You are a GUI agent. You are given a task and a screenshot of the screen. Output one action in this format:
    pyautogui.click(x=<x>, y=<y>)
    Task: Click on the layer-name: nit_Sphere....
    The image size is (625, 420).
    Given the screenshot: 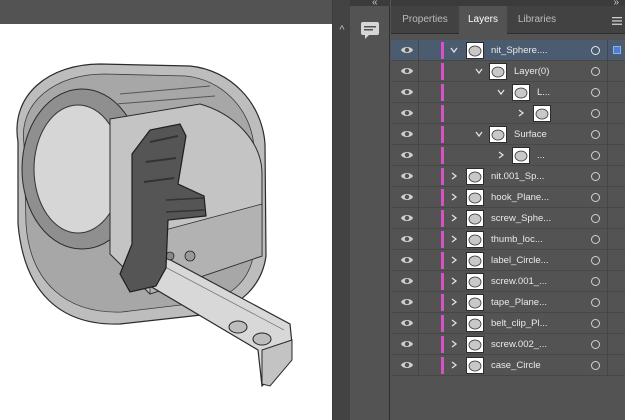 What is the action you would take?
    pyautogui.click(x=519, y=50)
    